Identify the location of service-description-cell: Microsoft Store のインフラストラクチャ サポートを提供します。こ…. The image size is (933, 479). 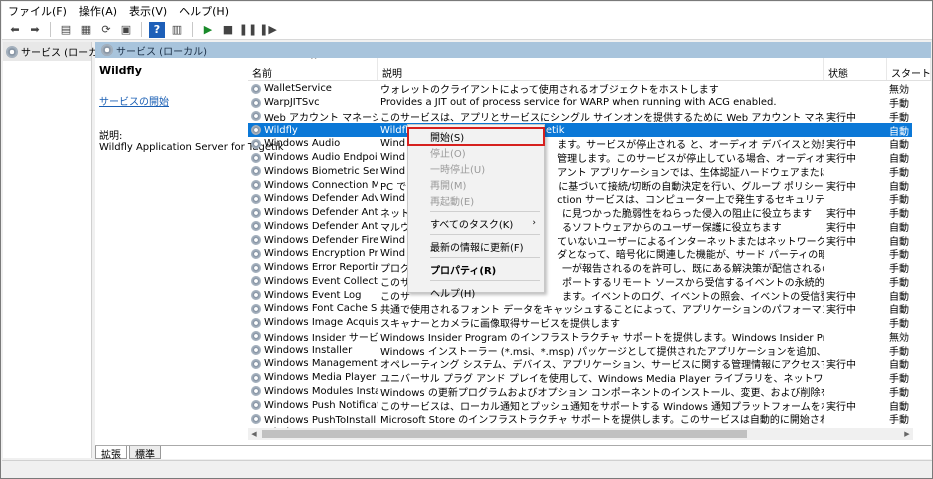
(601, 418).